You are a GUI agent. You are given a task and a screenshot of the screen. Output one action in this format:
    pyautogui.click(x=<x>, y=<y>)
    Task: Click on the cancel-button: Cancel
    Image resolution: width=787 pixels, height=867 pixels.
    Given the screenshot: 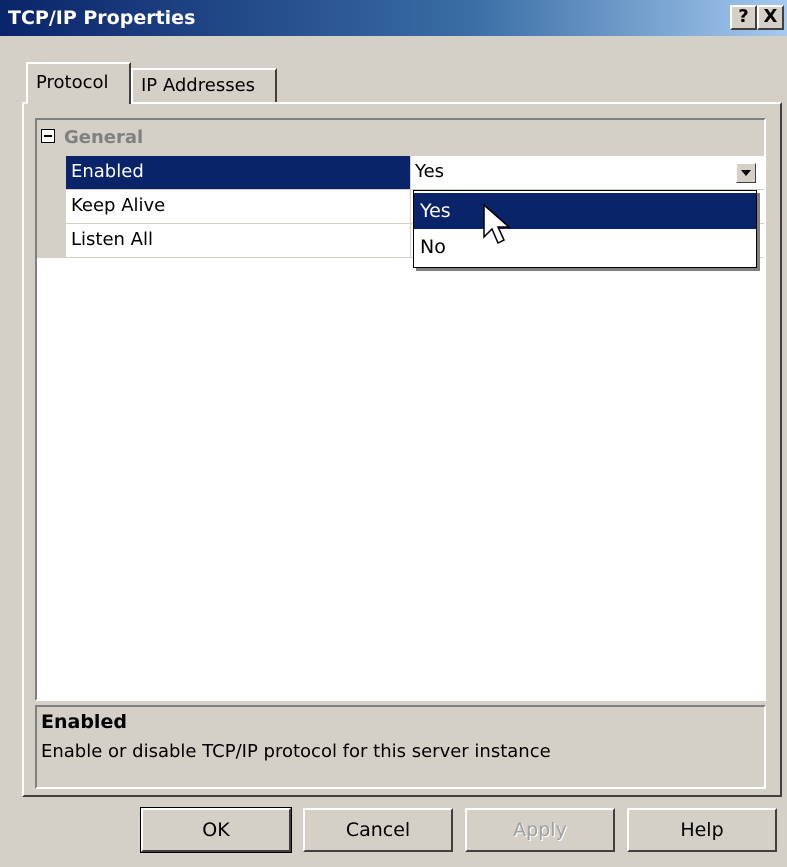 What is the action you would take?
    pyautogui.click(x=378, y=830)
    